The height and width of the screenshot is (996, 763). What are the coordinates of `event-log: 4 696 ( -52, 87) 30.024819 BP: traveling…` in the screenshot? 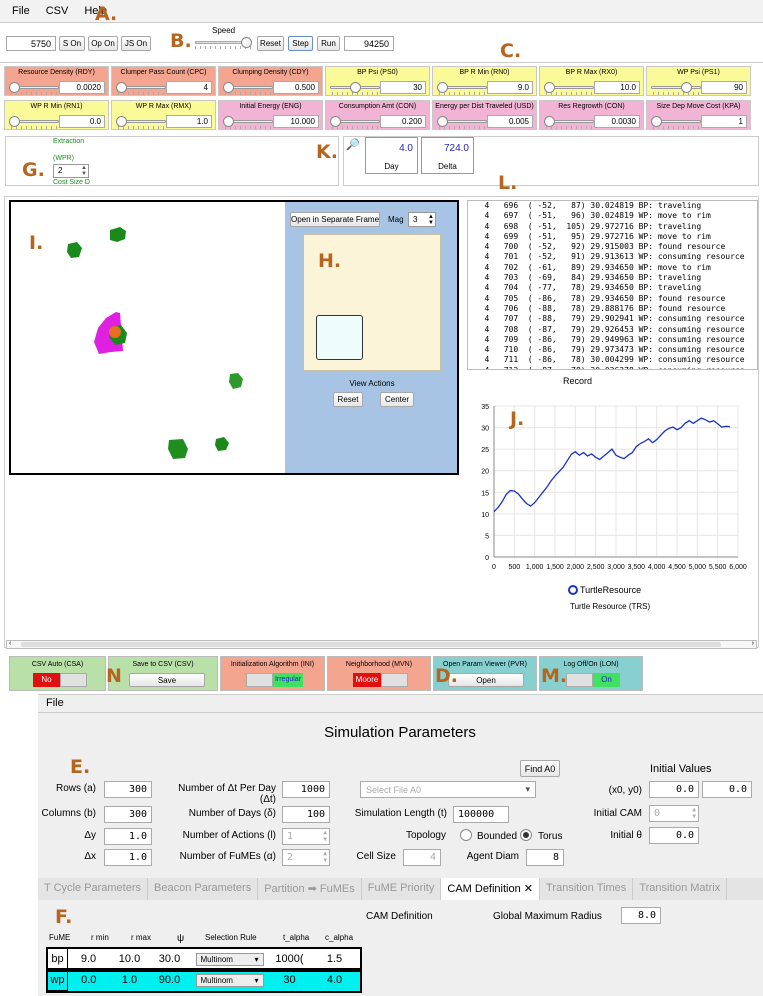 It's located at (612, 285).